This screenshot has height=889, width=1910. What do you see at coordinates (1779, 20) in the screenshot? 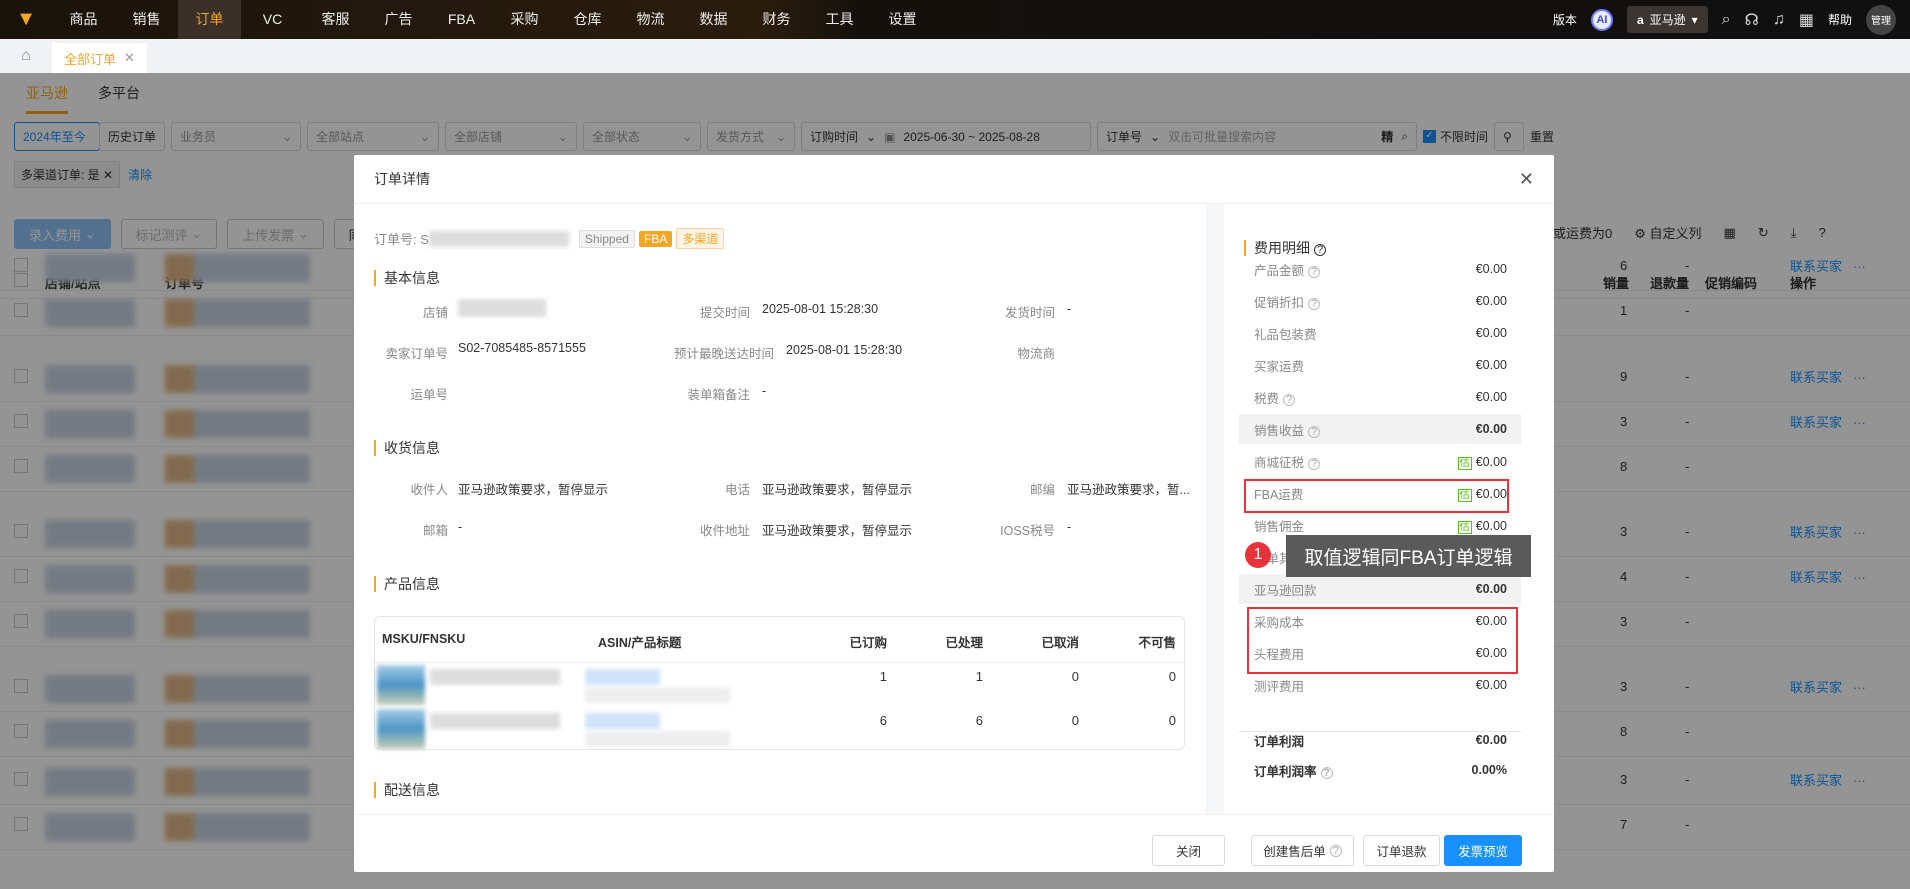
I see `bell-icon: ♫` at bounding box center [1779, 20].